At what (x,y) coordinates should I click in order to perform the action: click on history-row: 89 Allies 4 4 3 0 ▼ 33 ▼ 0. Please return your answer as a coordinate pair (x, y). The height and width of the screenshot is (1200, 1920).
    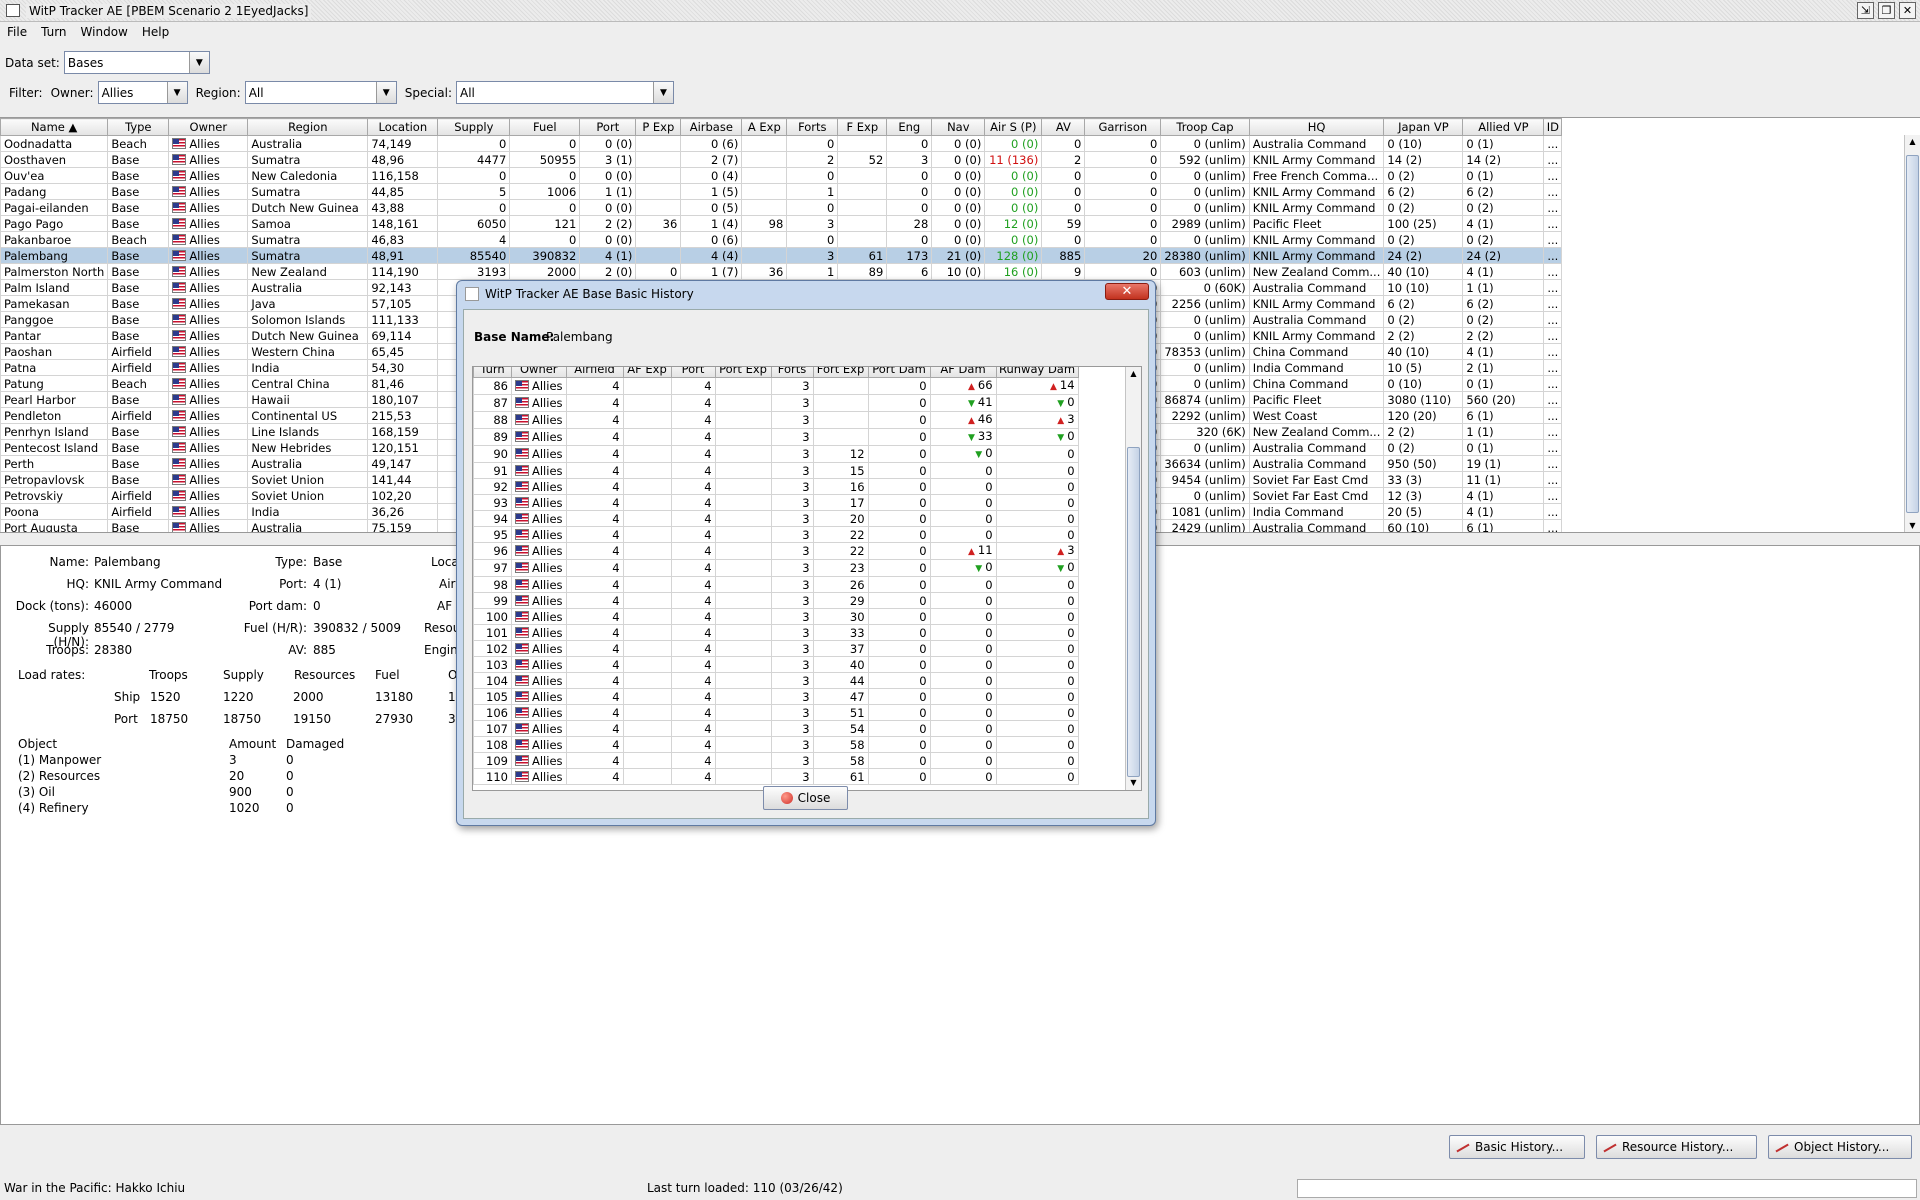
    Looking at the image, I should click on (776, 437).